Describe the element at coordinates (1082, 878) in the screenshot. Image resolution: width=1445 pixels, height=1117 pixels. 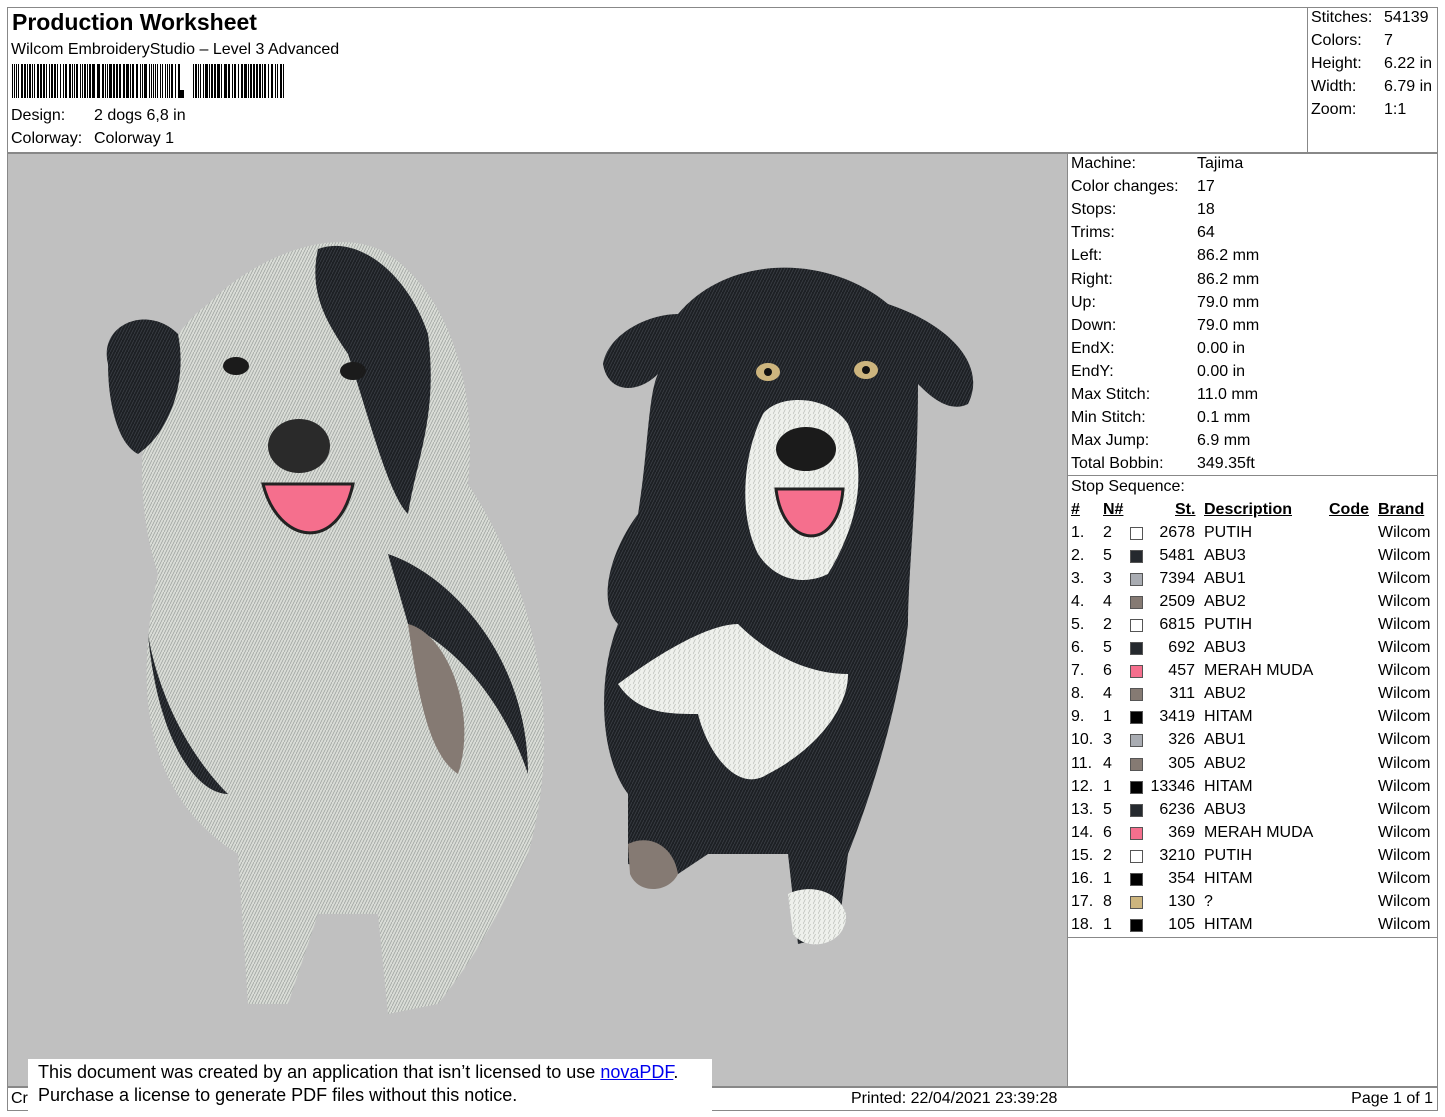
I see `stop-row-number: 16.` at that location.